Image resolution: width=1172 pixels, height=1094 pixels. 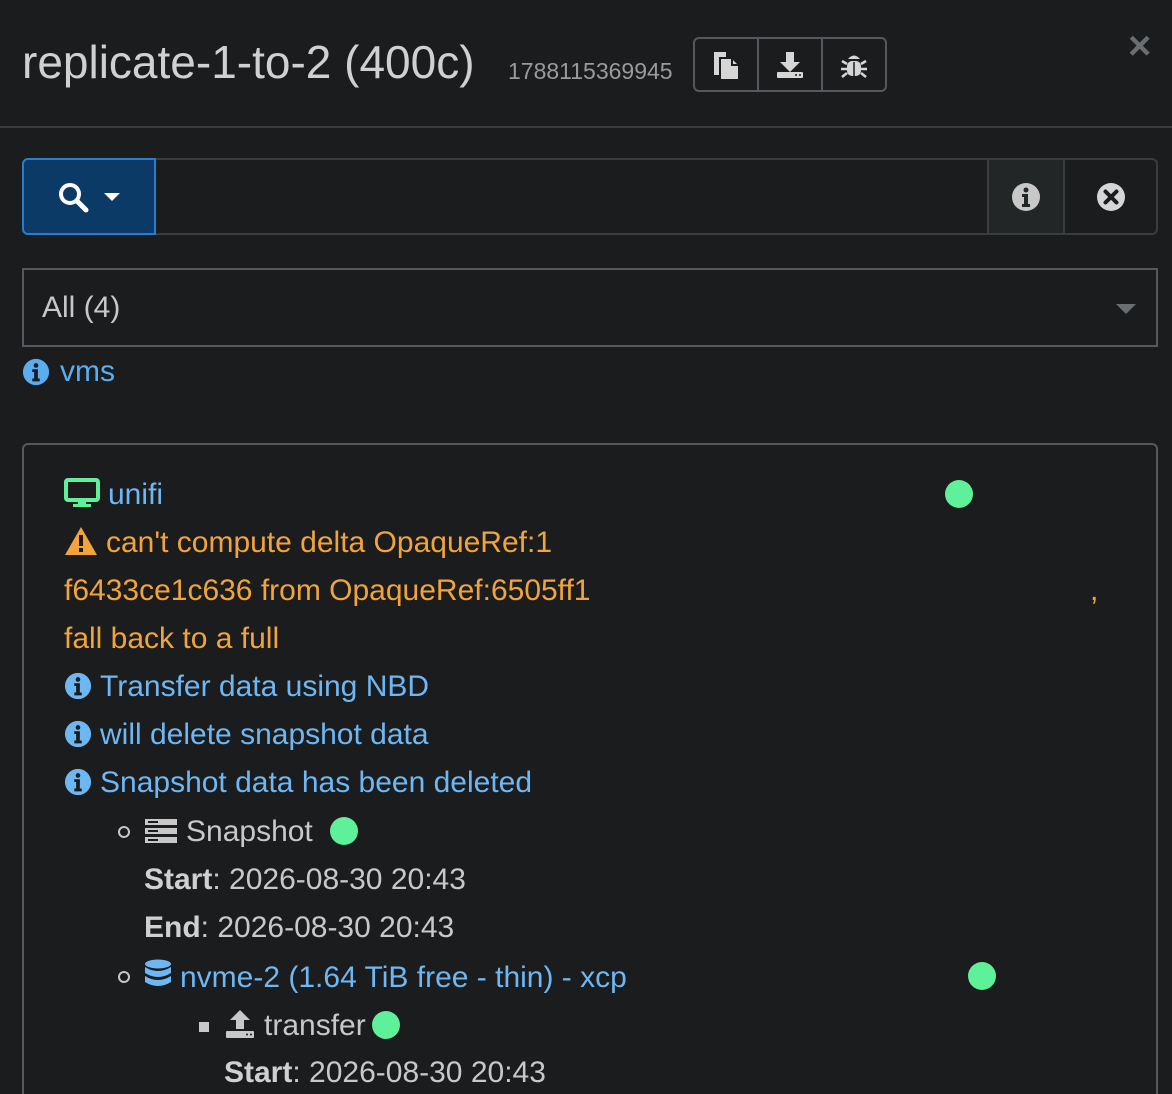 I want to click on warning-message-line3: fall back to a full, so click(x=172, y=638).